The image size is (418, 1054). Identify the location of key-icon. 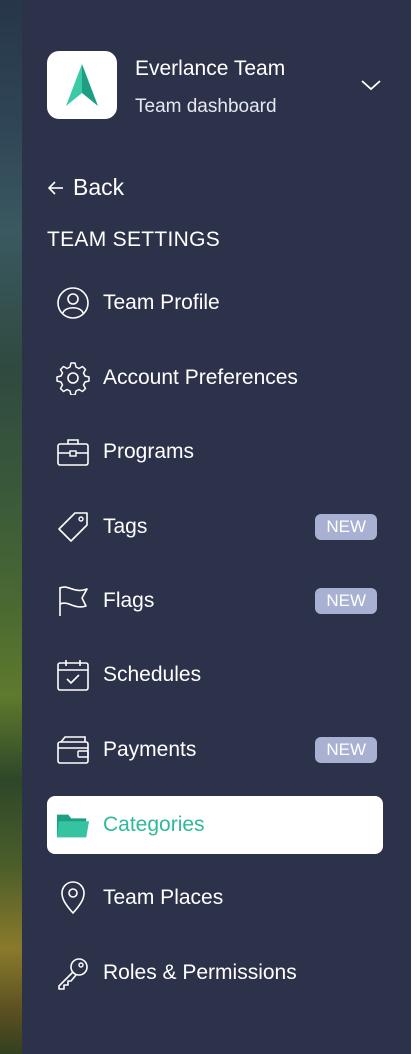
(73, 973).